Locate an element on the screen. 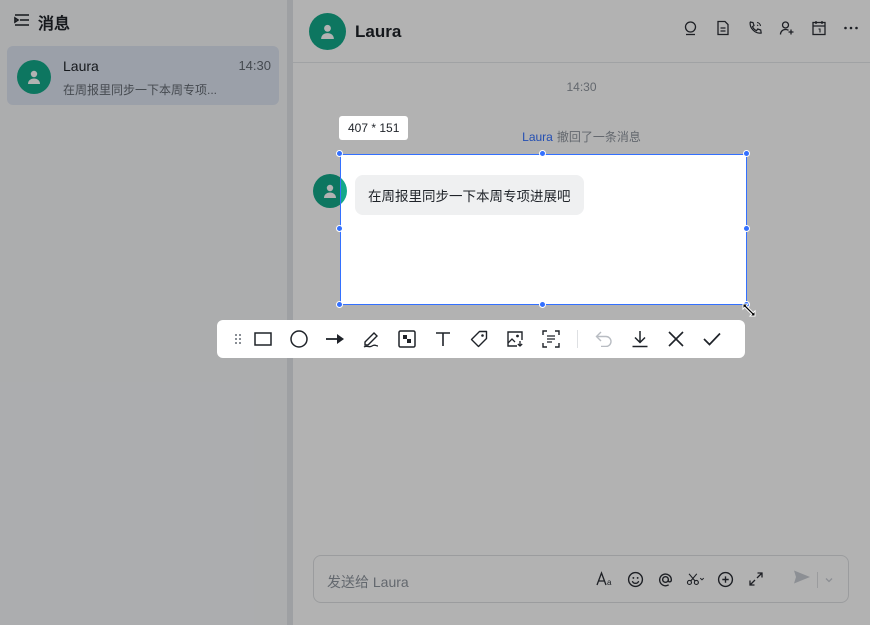 Image resolution: width=870 pixels, height=625 pixels. screenshot-mask-right is located at coordinates (808, 229).